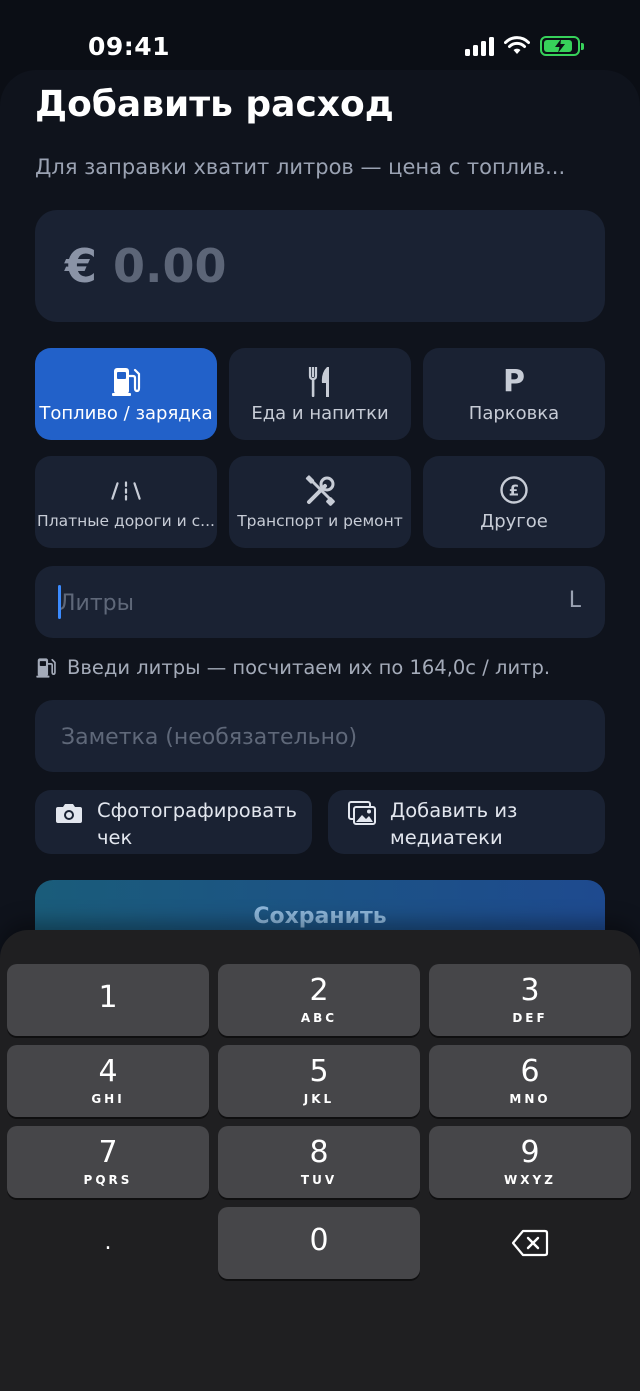 The image size is (640, 1391). Describe the element at coordinates (320, 413) in the screenshot. I see `category-label: Еда и напитки` at that location.